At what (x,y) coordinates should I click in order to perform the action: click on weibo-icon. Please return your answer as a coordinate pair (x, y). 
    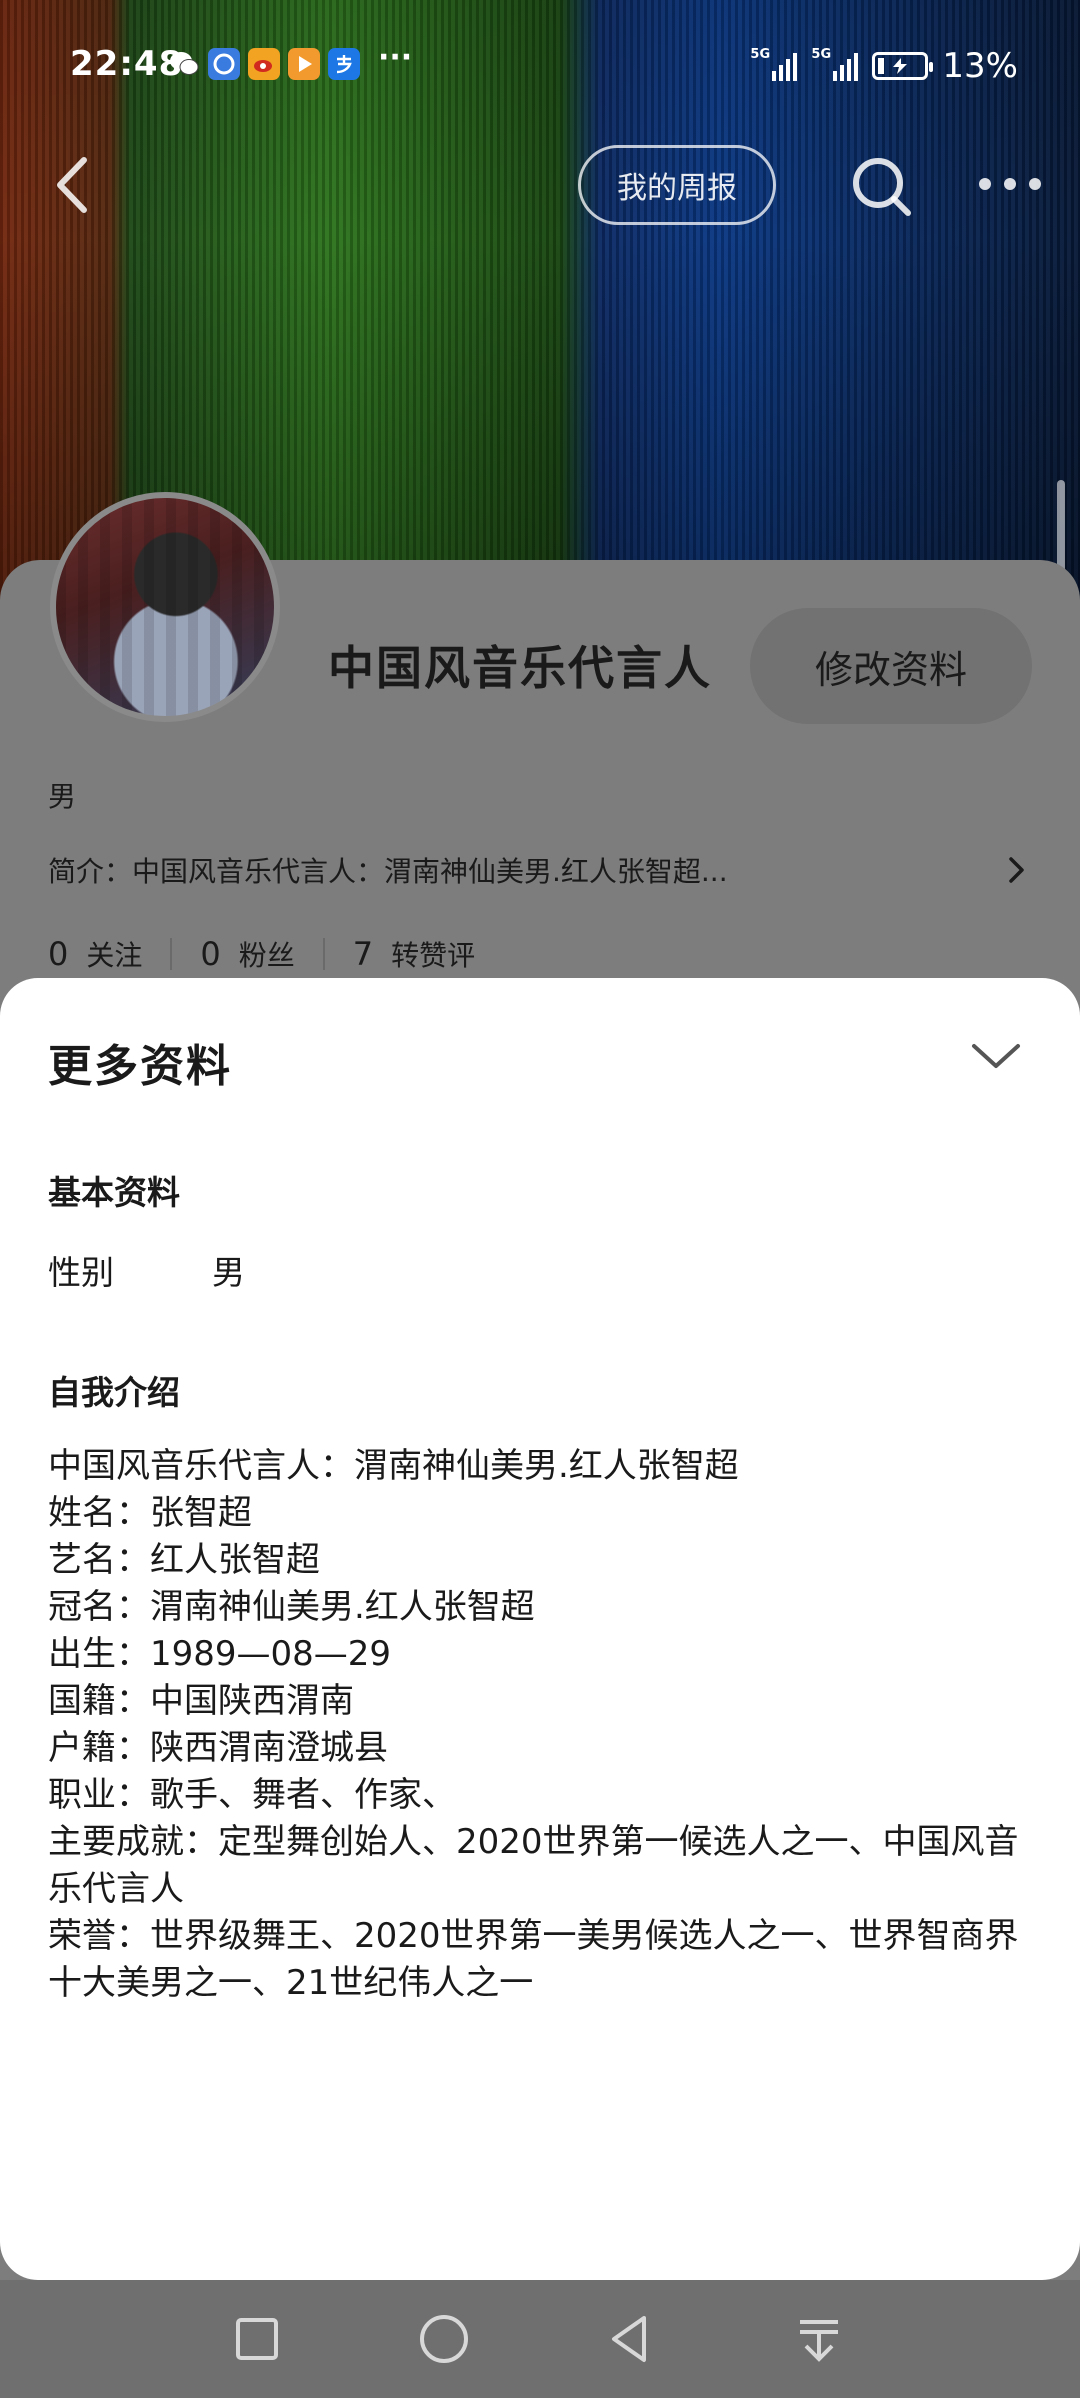
    Looking at the image, I should click on (264, 64).